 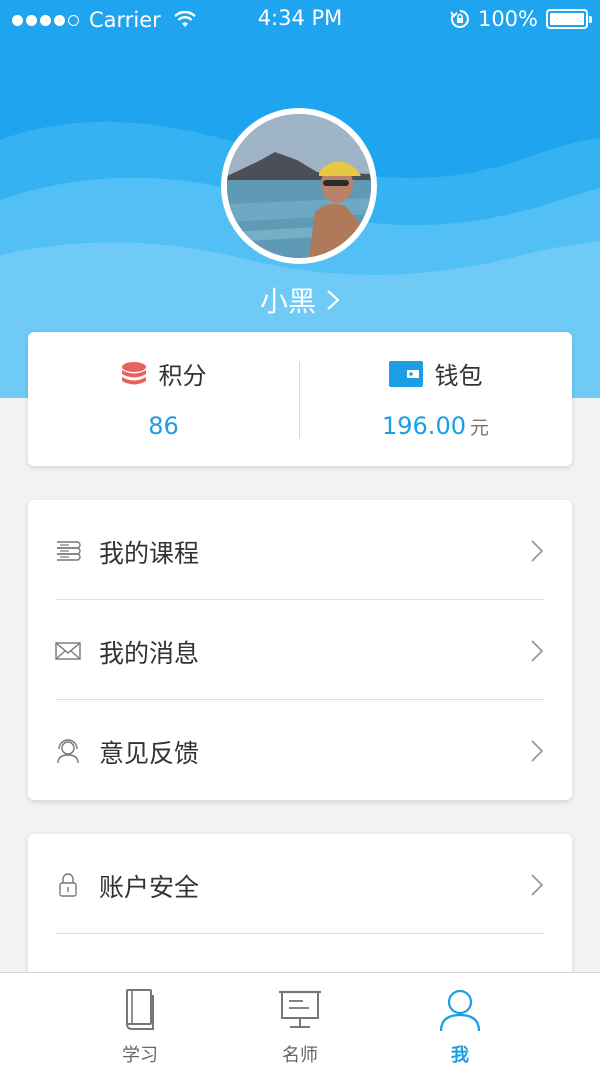 I want to click on points-section: 积分 86, so click(x=163, y=399).